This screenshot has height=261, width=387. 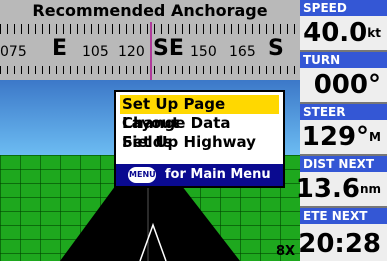 What do you see at coordinates (150, 11) in the screenshot?
I see `page-title: Recommended Anchorage` at bounding box center [150, 11].